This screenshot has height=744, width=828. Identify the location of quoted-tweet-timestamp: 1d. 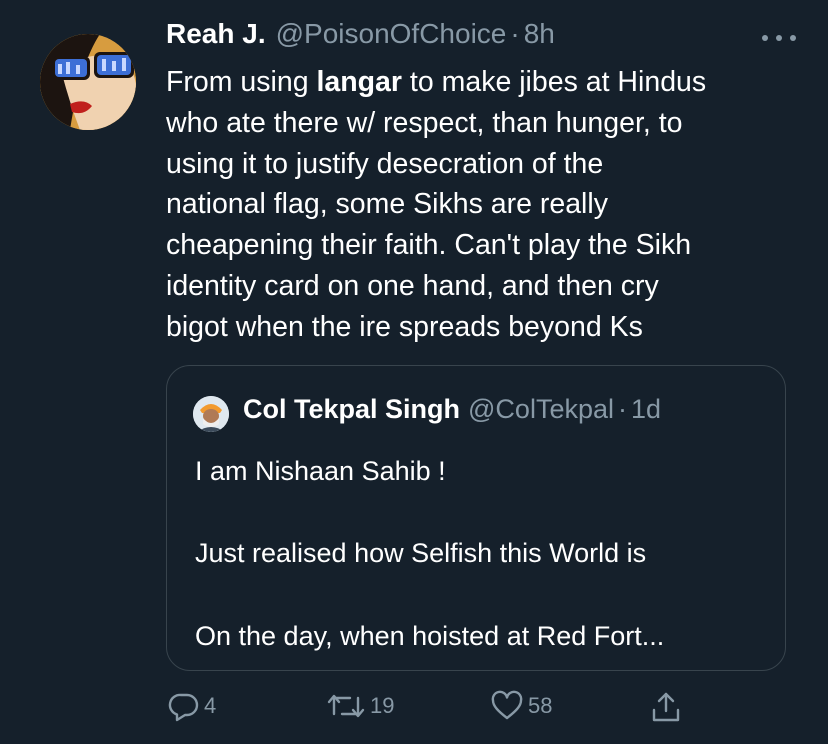
(646, 409).